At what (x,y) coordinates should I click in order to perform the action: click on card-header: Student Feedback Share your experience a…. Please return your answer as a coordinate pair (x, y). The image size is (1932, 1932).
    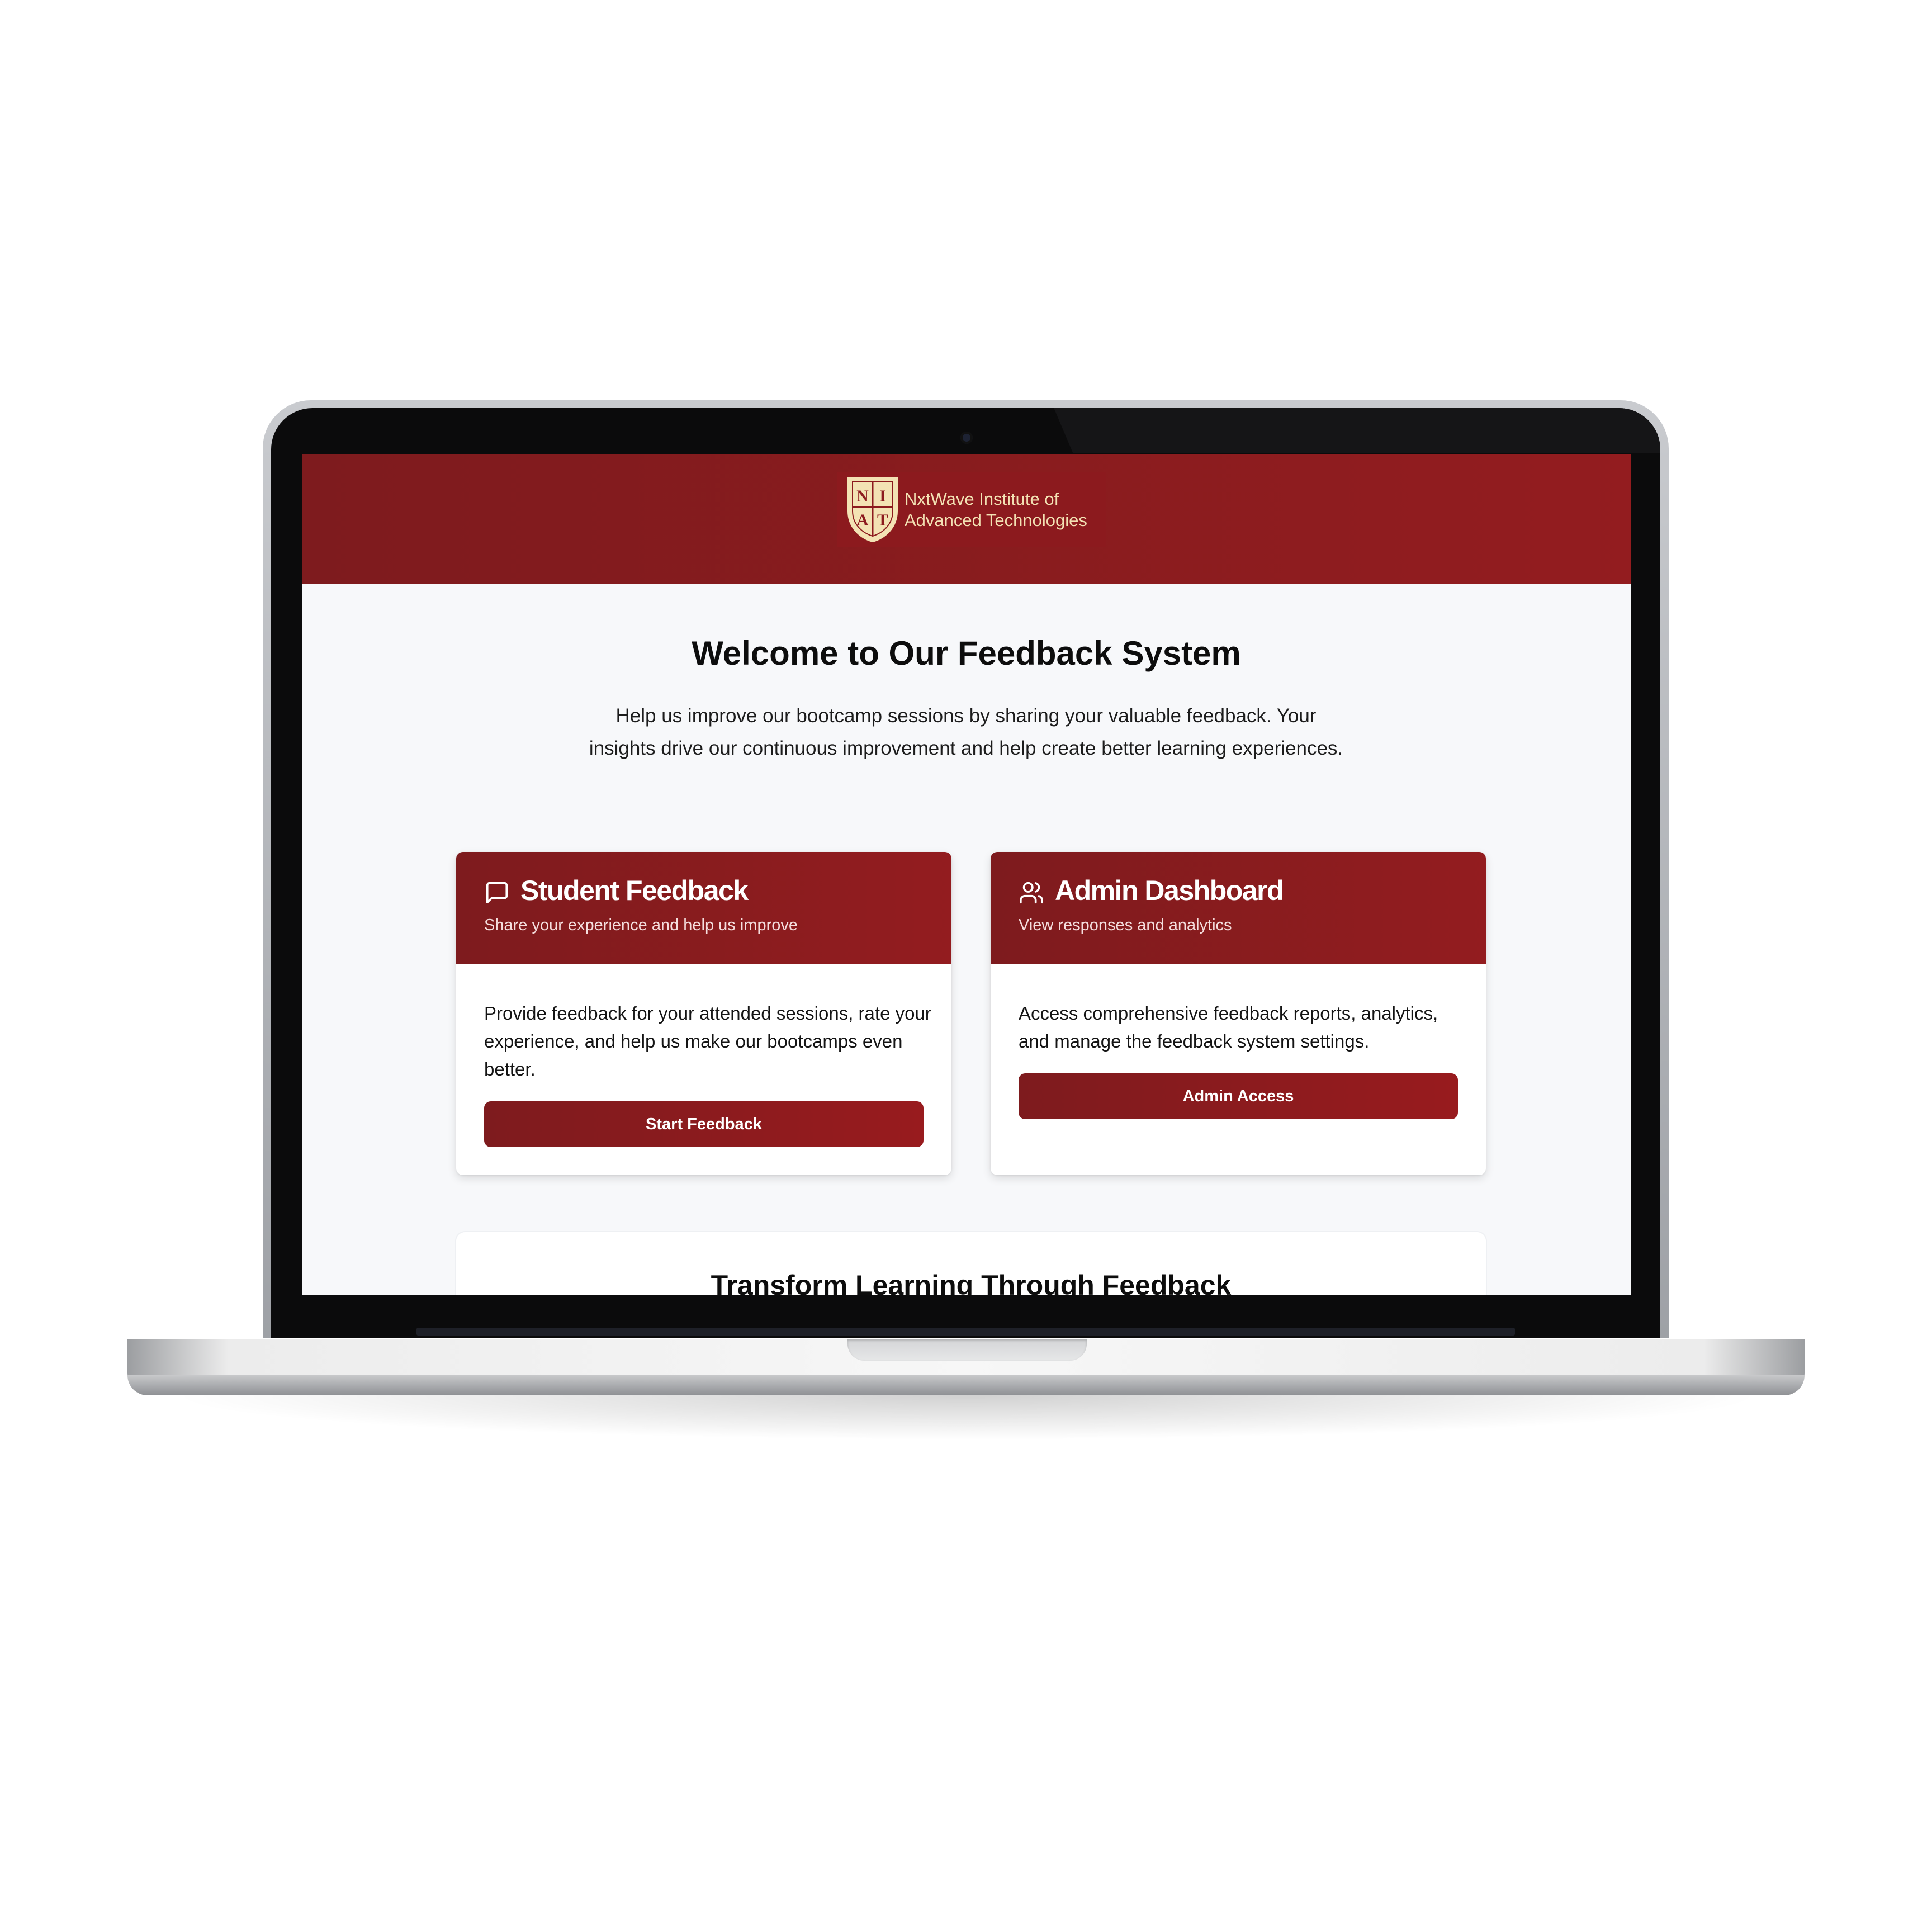
    Looking at the image, I should click on (704, 908).